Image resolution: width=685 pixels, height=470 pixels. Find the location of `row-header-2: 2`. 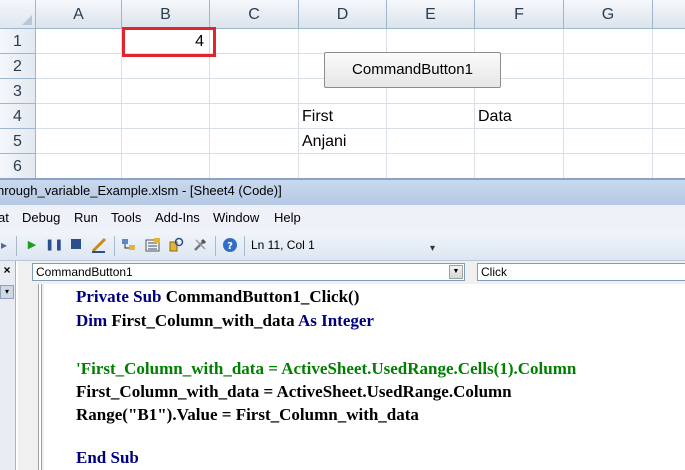

row-header-2: 2 is located at coordinates (18, 66).